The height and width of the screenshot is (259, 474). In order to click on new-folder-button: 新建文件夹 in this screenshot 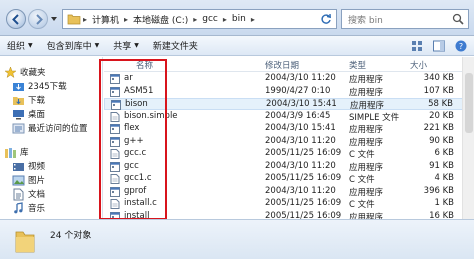, I will do `click(175, 46)`.